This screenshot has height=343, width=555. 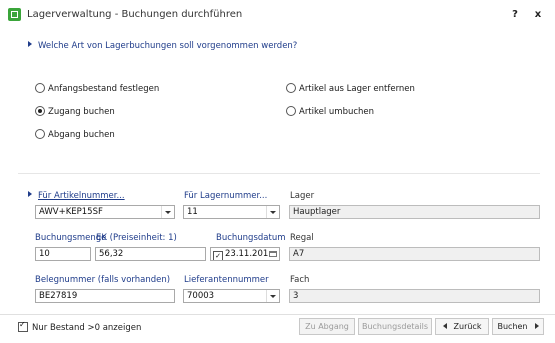 What do you see at coordinates (251, 238) in the screenshot?
I see `booking-date-label: Buchungsdatum` at bounding box center [251, 238].